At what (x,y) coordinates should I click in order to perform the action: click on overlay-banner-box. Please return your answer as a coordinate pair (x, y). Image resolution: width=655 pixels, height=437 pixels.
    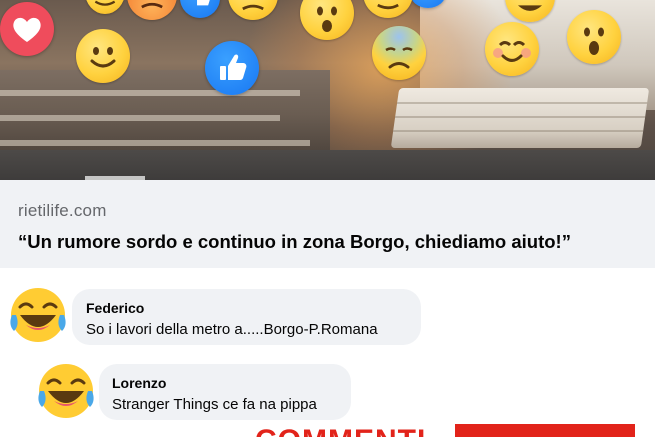
    Looking at the image, I should click on (545, 430).